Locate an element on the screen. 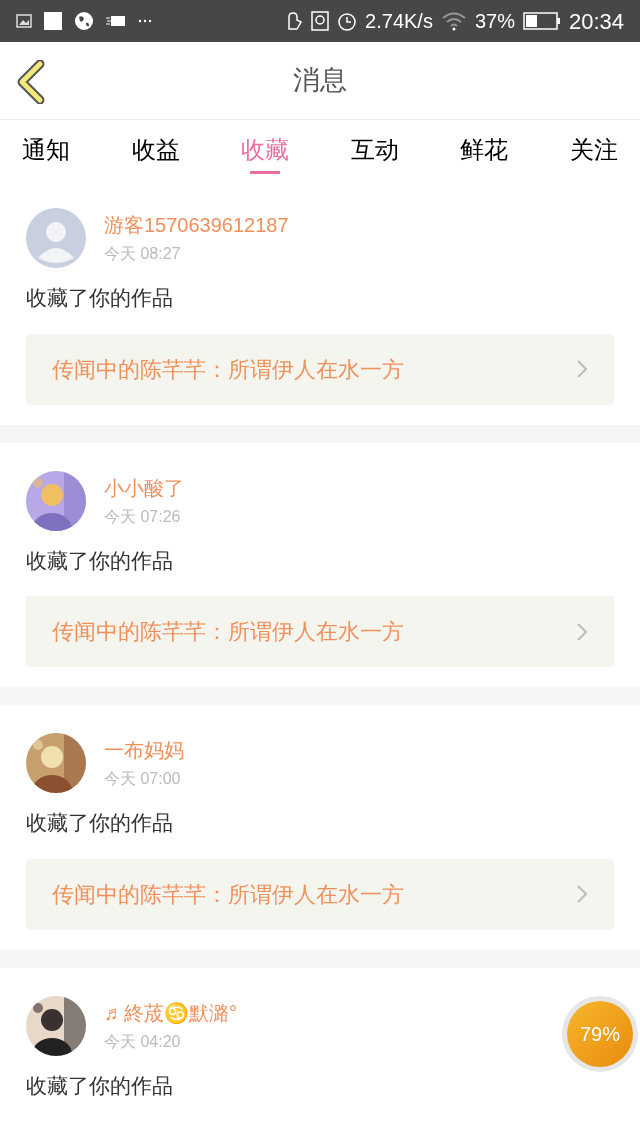 This screenshot has width=640, height=1138. tab: 关注 is located at coordinates (593, 150).